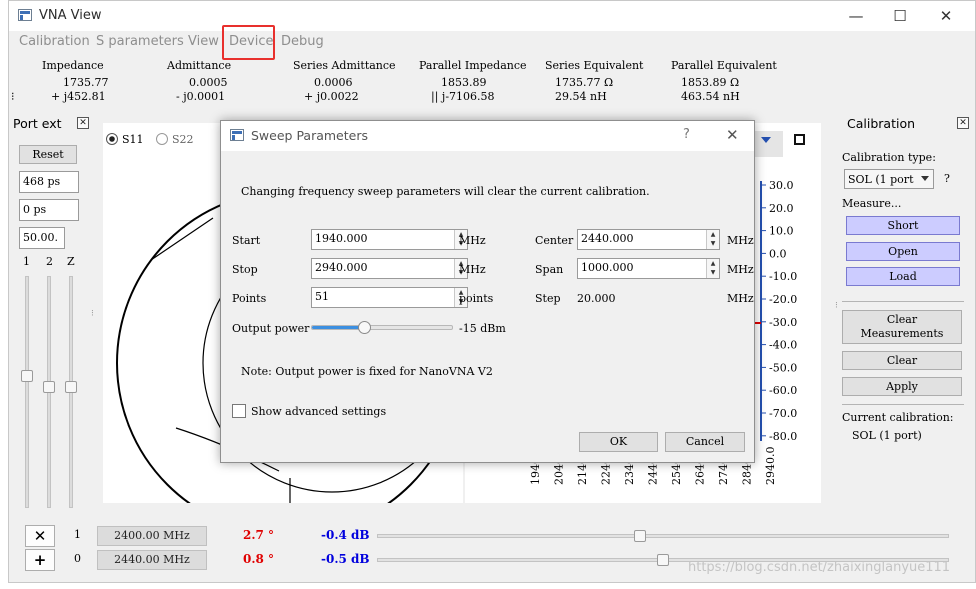  What do you see at coordinates (302, 41) in the screenshot?
I see `menu-debug: Debug` at bounding box center [302, 41].